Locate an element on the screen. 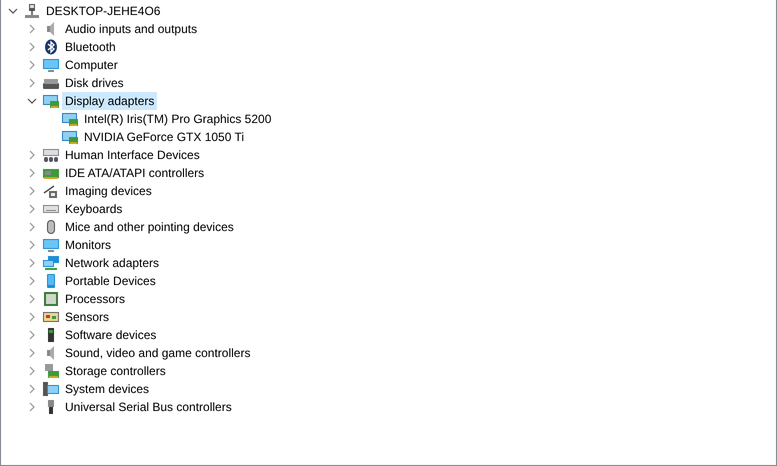 This screenshot has width=777, height=466. tree-item: Network adapters is located at coordinates (112, 263).